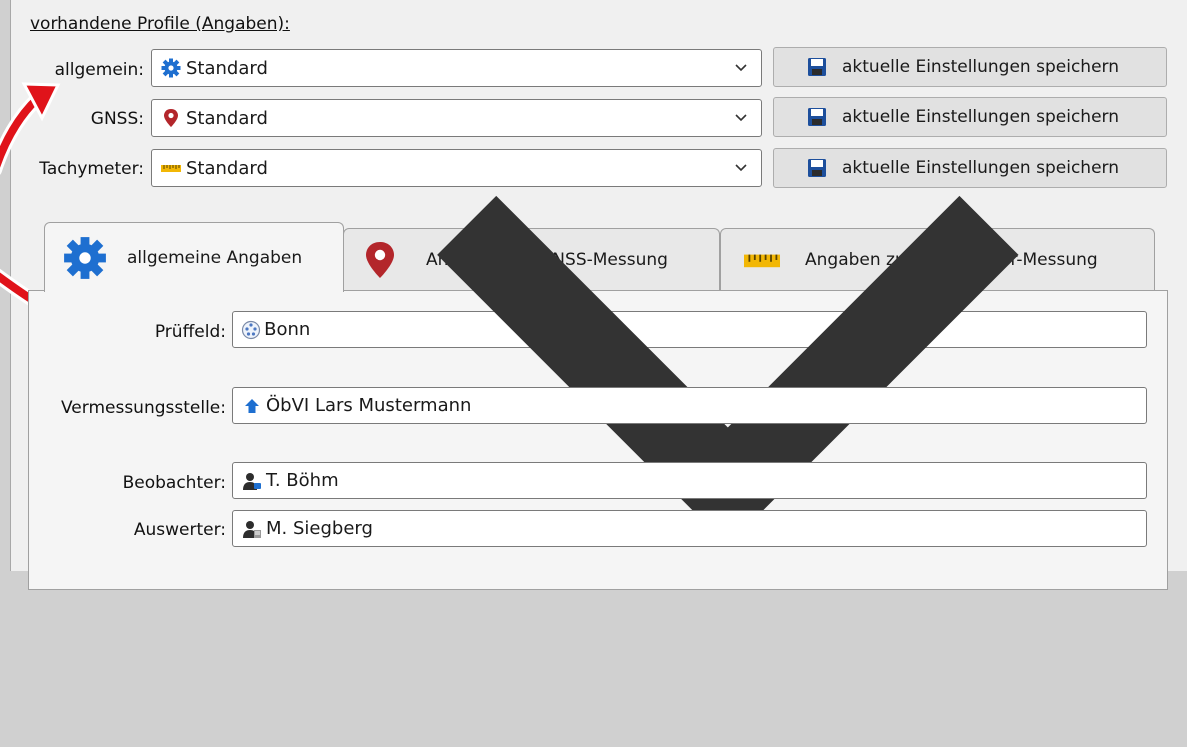 The image size is (1187, 747). I want to click on auswerter-value: M. Siegberg, so click(319, 528).